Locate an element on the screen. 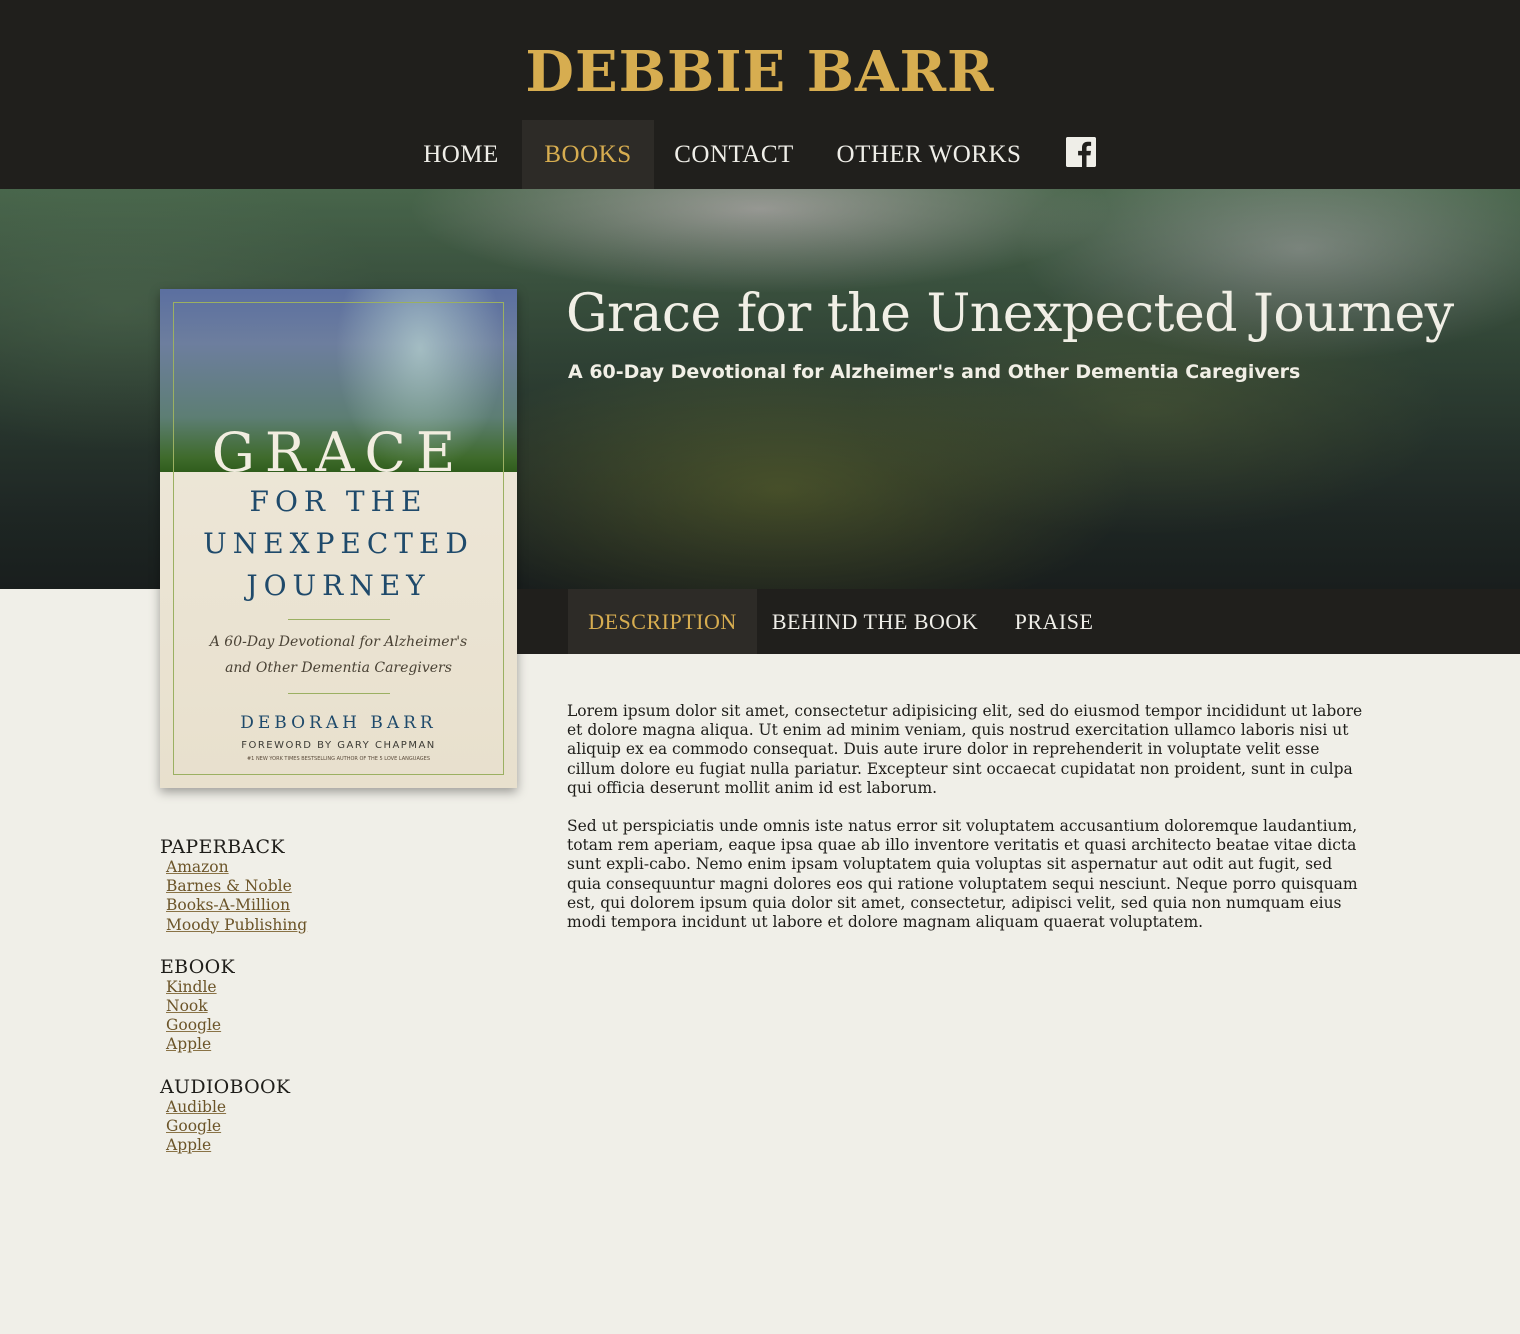 The width and height of the screenshot is (1520, 1334). main-nav: HOME BOOKS CONTACT OTHER WORKS is located at coordinates (760, 154).